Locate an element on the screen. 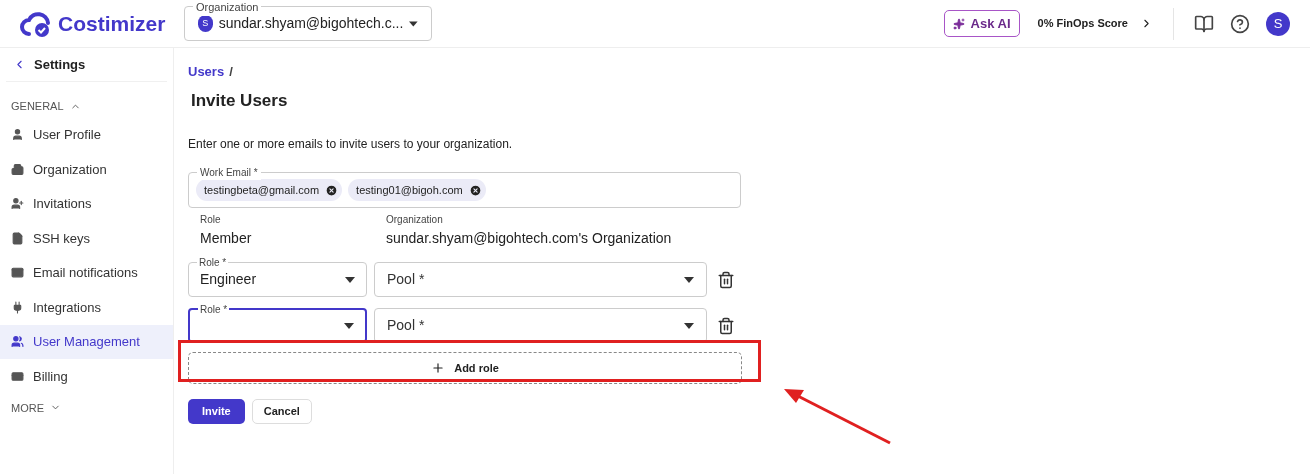  sidebar-item: SSH keys is located at coordinates (86, 238).